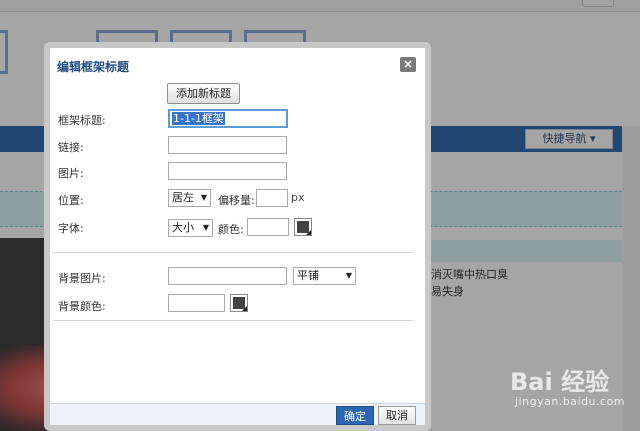  What do you see at coordinates (227, 171) in the screenshot?
I see `image-input` at bounding box center [227, 171].